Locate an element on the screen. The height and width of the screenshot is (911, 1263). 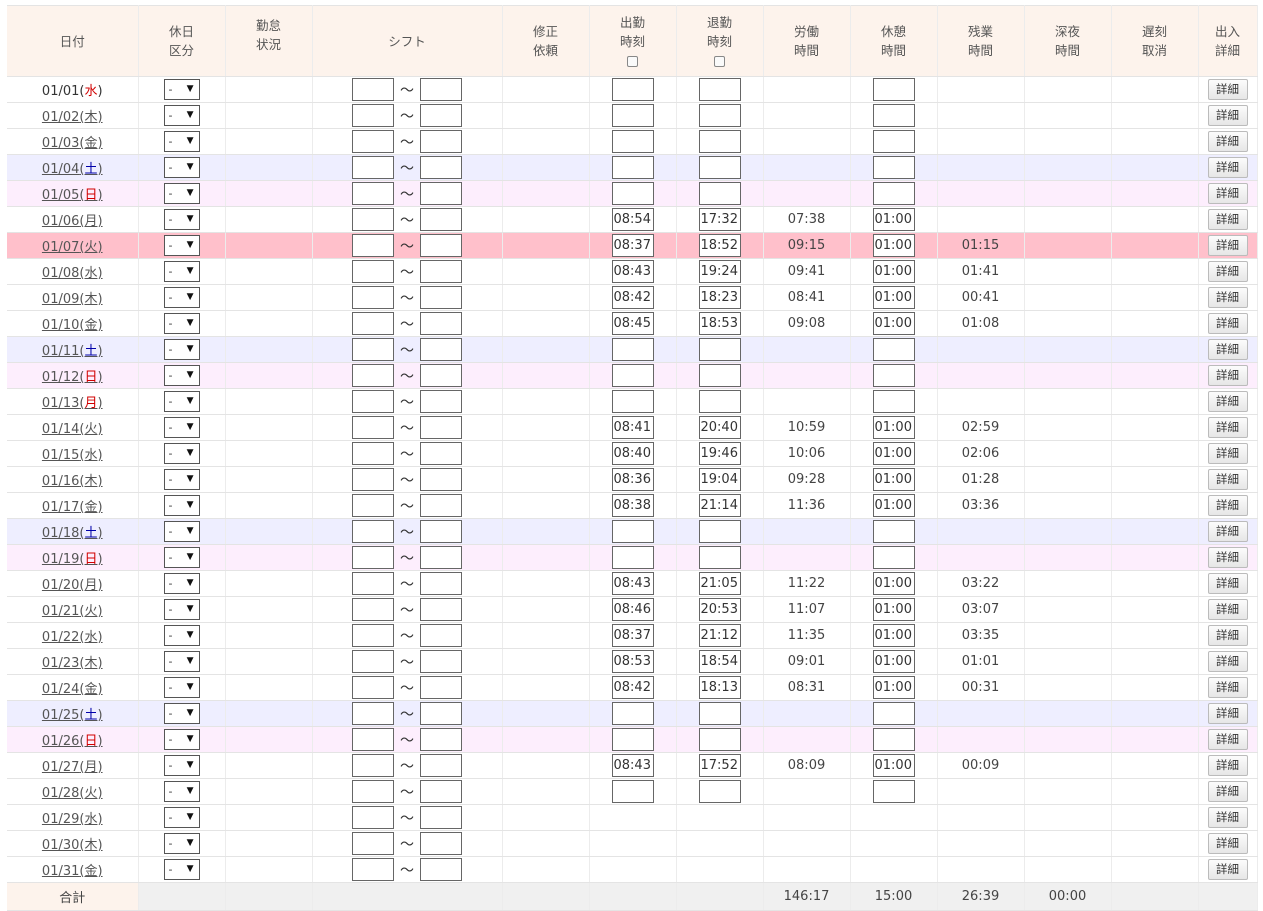
date-link: 01/30(木) is located at coordinates (72, 845).